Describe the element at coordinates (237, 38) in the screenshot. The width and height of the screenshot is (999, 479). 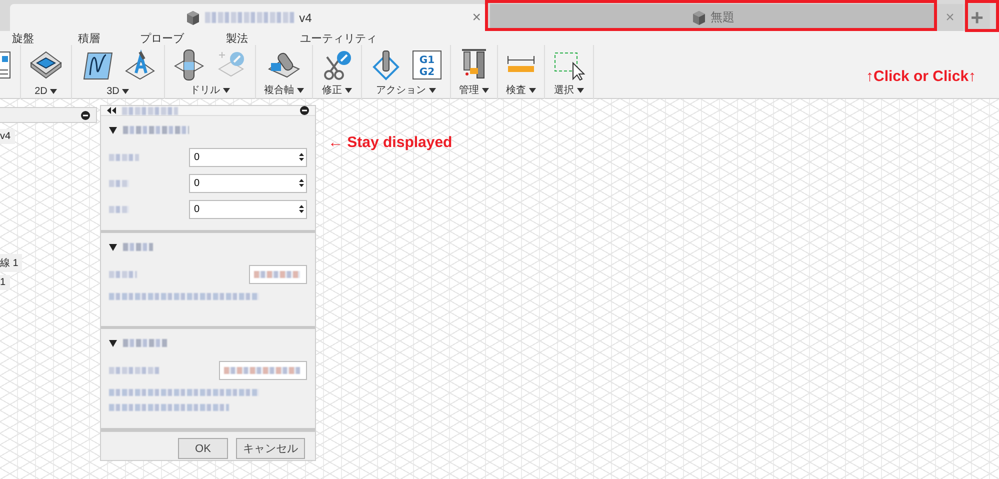
I see `menu-tab: 製法` at that location.